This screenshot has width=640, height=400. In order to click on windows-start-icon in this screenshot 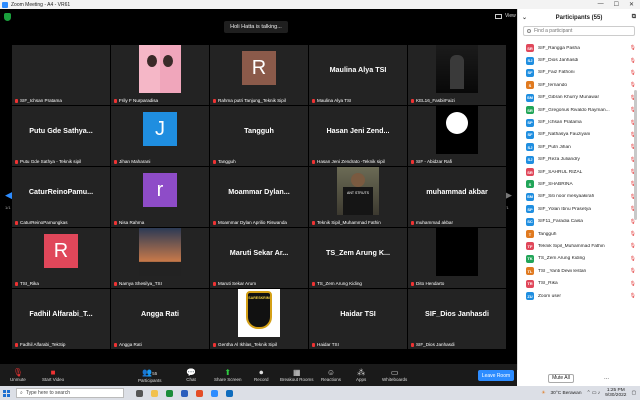, I will do `click(6, 393)`.